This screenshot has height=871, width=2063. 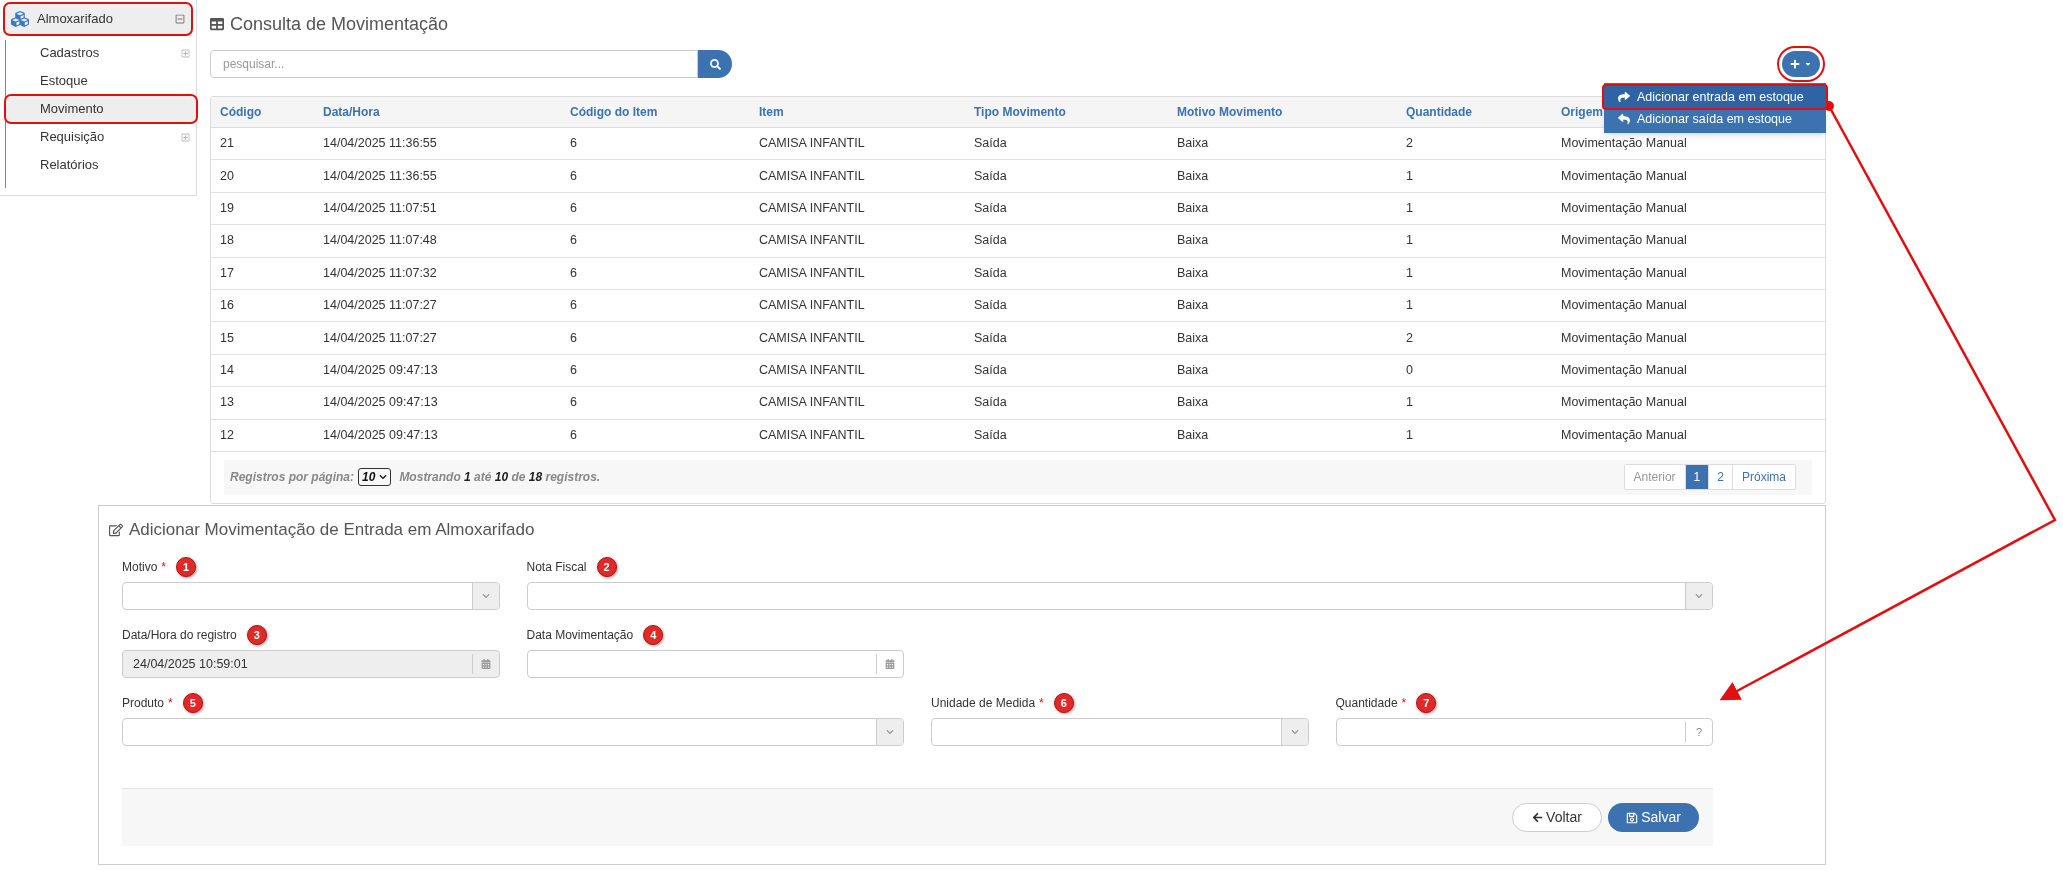 I want to click on annotation-badge: 5, so click(x=192, y=703).